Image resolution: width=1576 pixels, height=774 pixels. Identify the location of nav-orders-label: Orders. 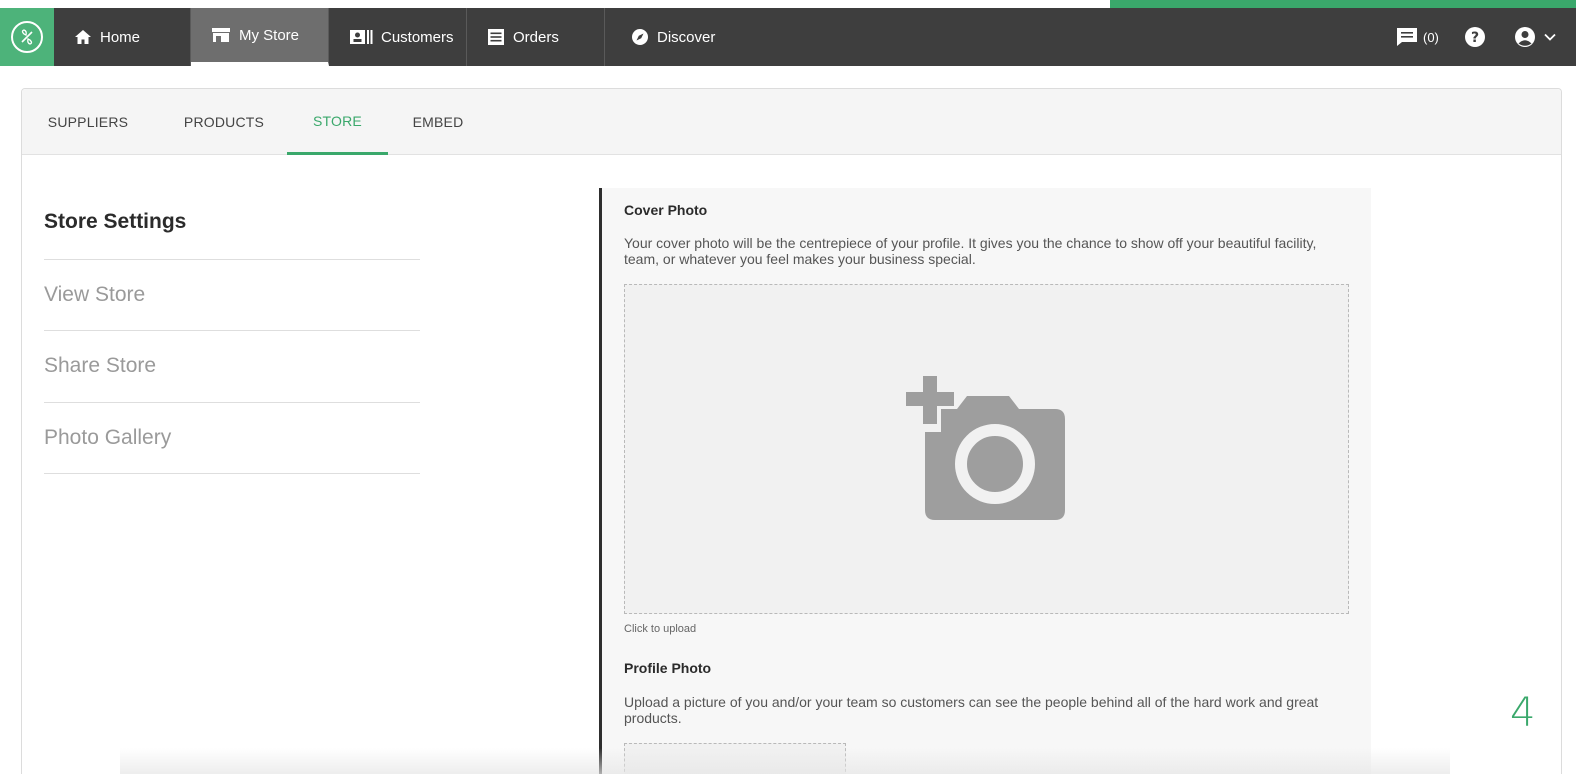
(536, 37).